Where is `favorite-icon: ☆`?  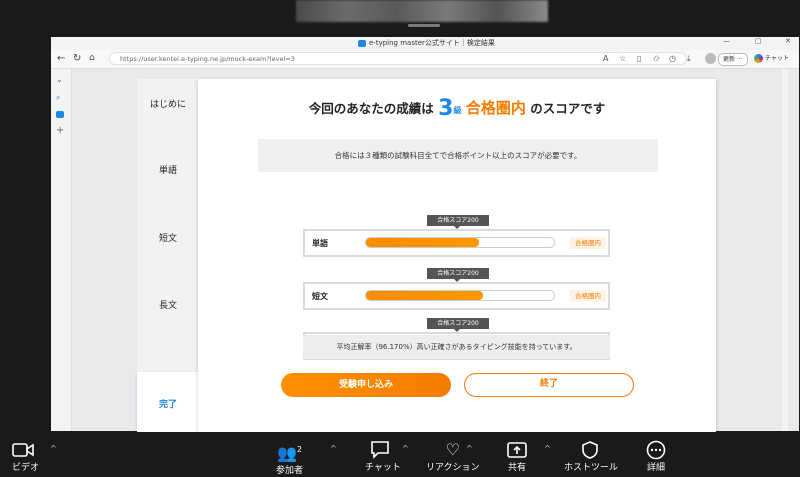 favorite-icon: ☆ is located at coordinates (622, 58).